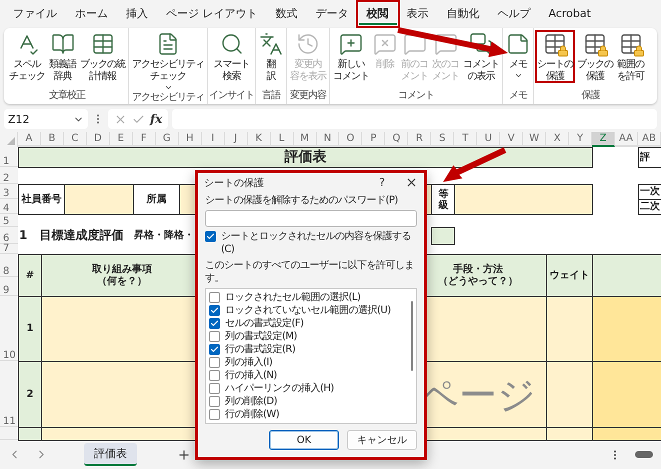  Describe the element at coordinates (156, 199) in the screenshot. I see `table-cell: 所属` at that location.